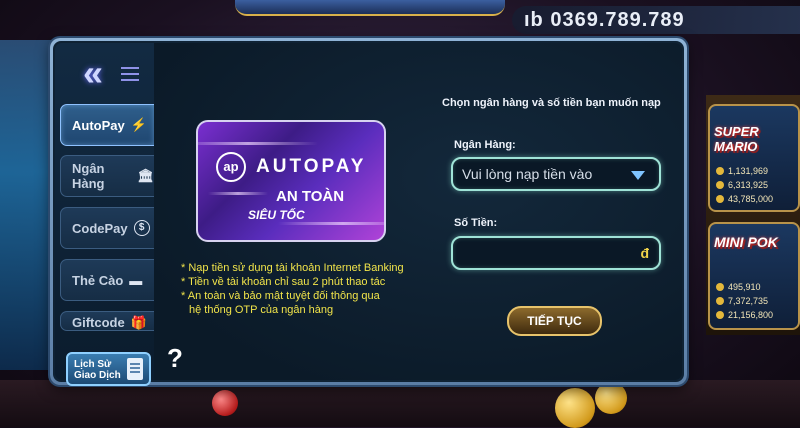  Describe the element at coordinates (754, 276) in the screenshot. I see `jackpot-card-mini-poker: MINI POK 495,910 7,372,735 21,156,800` at that location.